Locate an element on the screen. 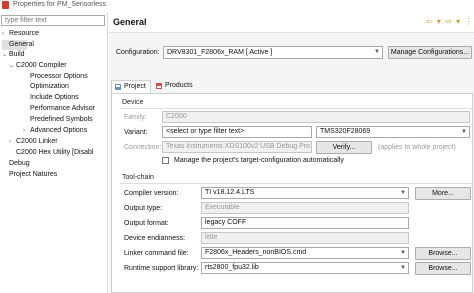  tree-item-label: Debug is located at coordinates (19, 163).